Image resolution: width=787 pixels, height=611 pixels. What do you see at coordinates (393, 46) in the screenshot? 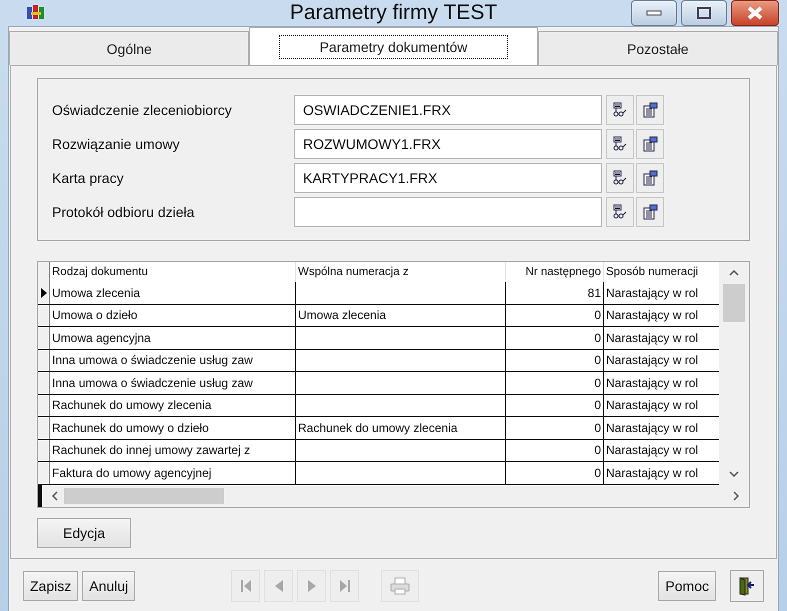
I see `tab: Parametry dokumentów` at bounding box center [393, 46].